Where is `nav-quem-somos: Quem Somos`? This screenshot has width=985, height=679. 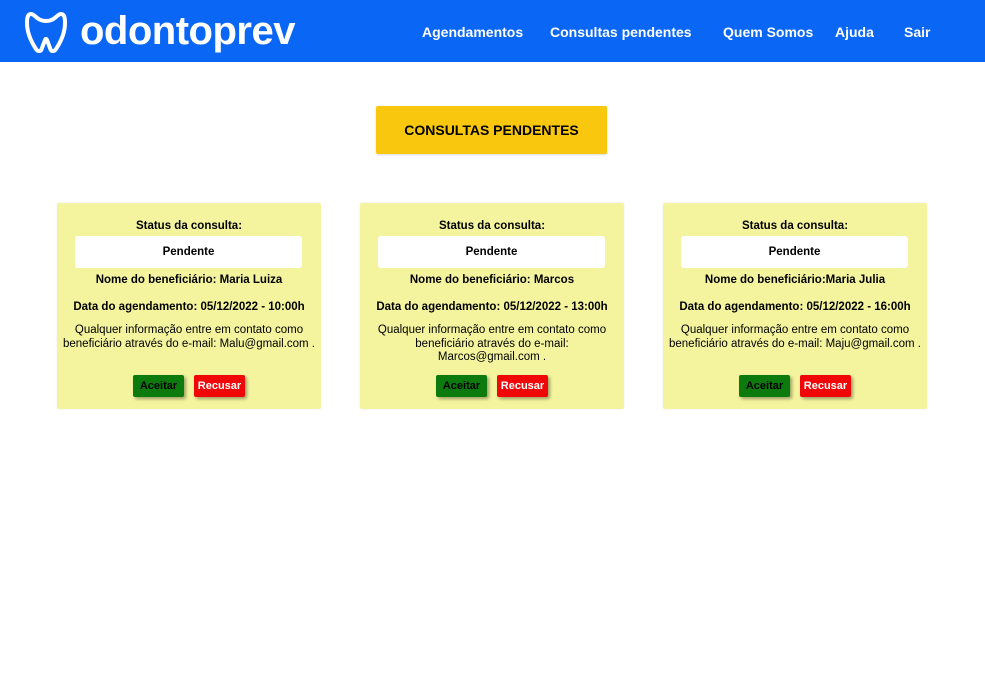 nav-quem-somos: Quem Somos is located at coordinates (768, 32).